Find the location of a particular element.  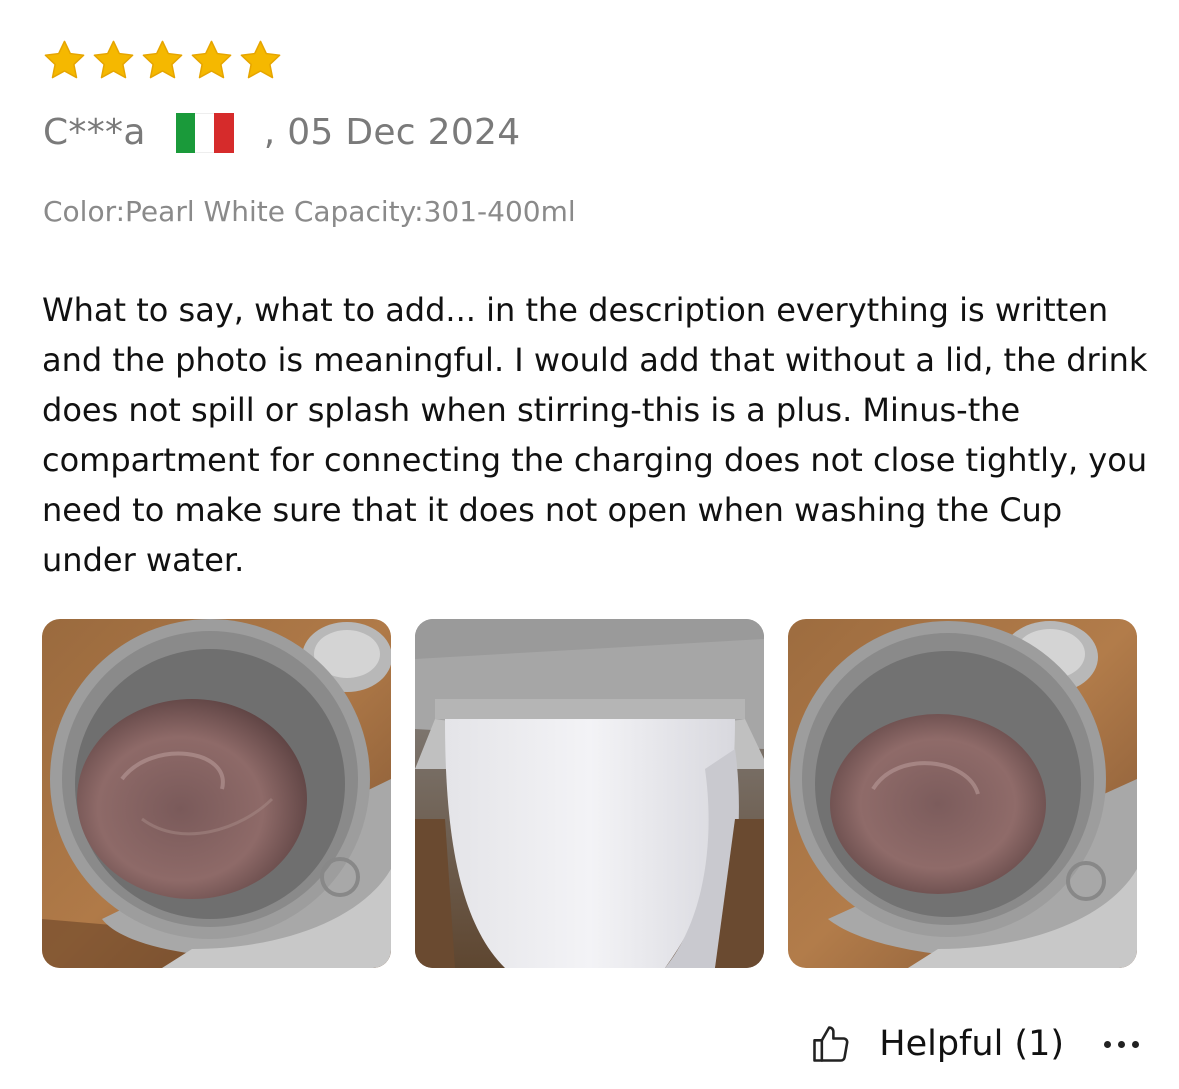

italy-flag-icon is located at coordinates (204, 132).